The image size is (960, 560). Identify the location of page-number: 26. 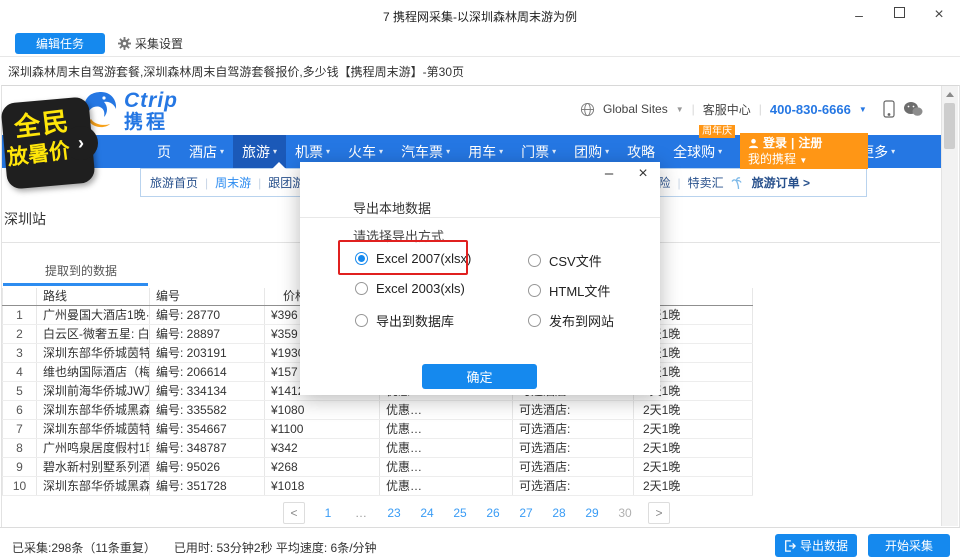
(493, 513).